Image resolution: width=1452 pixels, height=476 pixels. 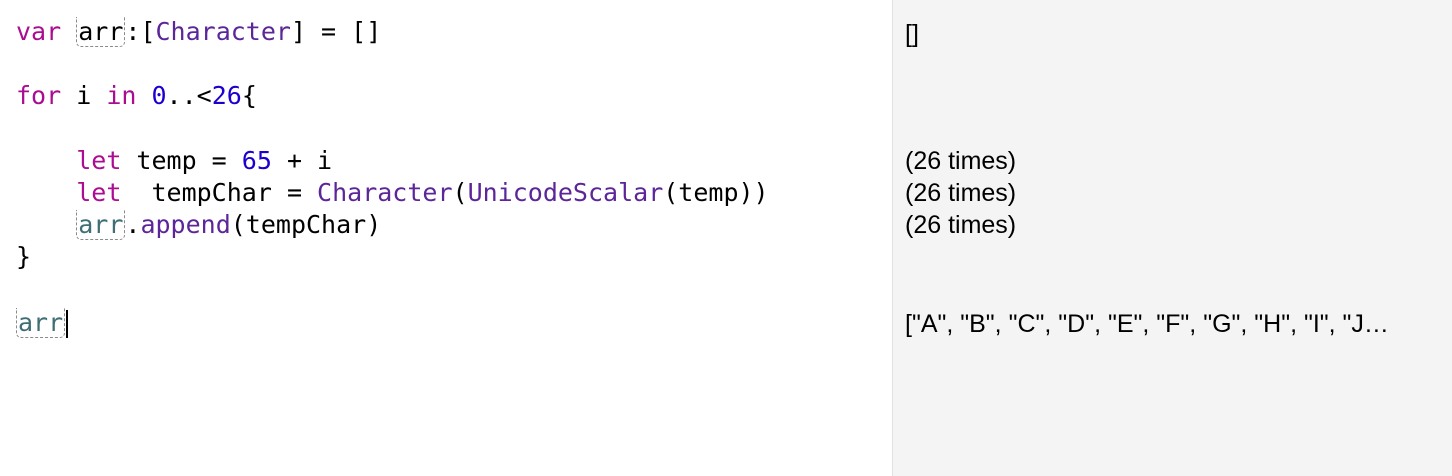 What do you see at coordinates (219, 192) in the screenshot?
I see `code-token: tempChar =` at bounding box center [219, 192].